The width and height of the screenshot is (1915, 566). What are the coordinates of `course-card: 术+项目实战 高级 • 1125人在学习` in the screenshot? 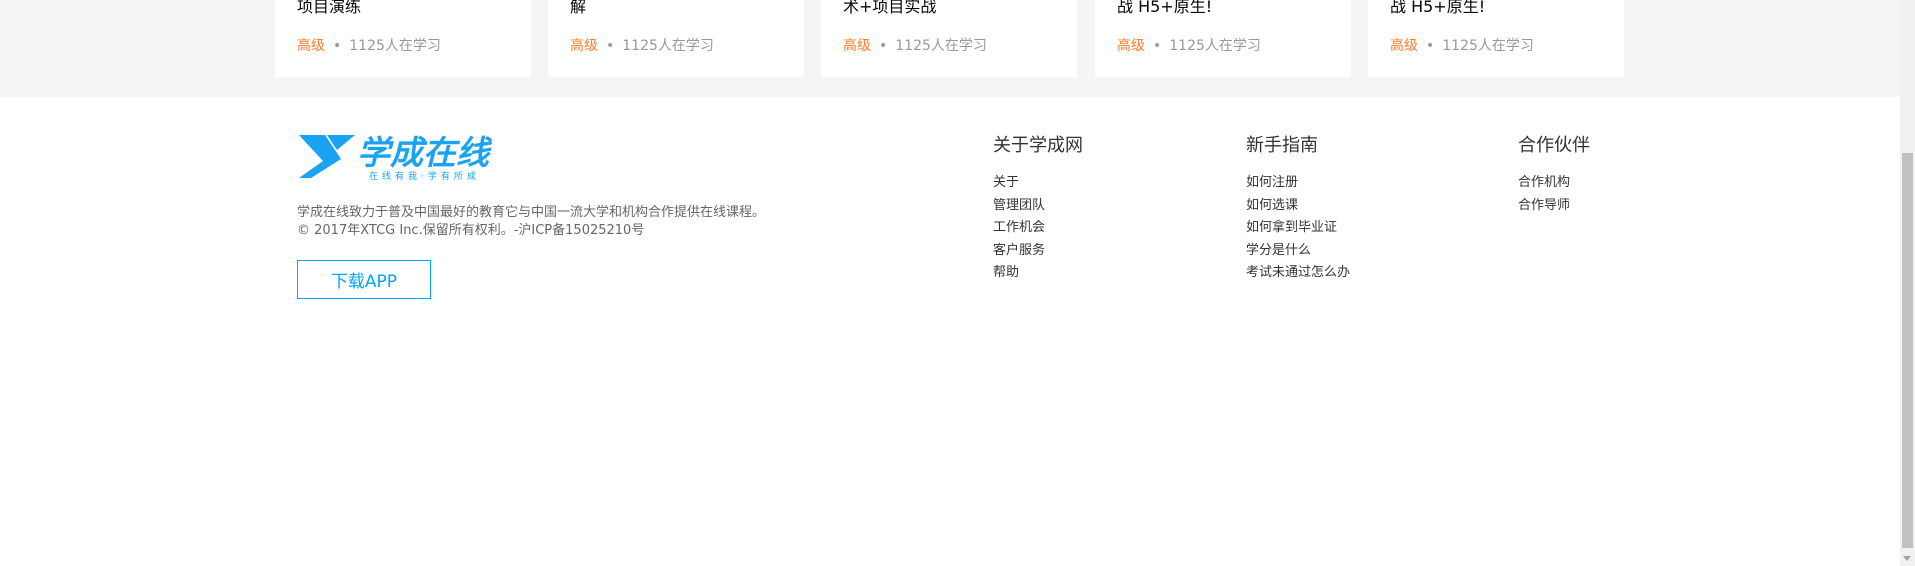 It's located at (949, 38).